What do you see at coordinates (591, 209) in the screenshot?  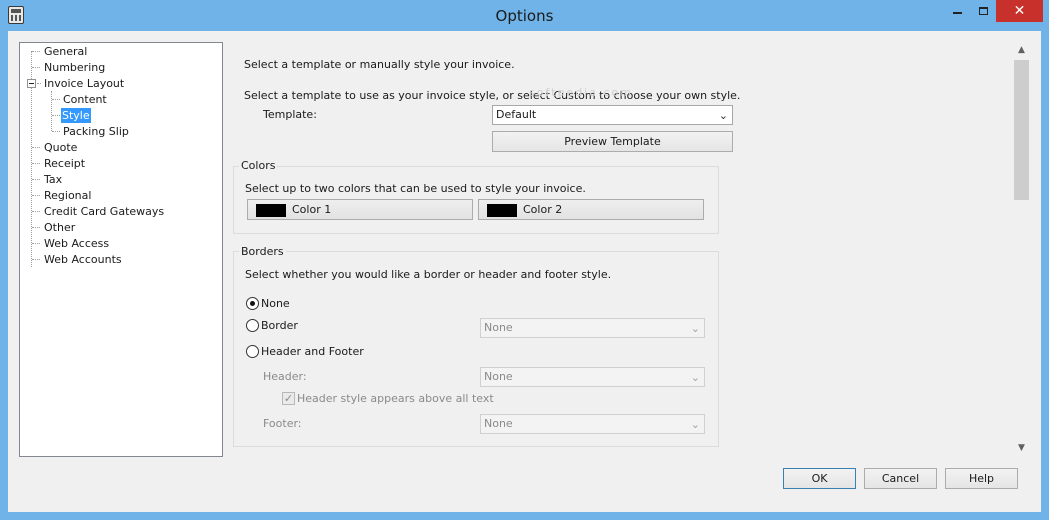 I see `color2-button: Color 2` at bounding box center [591, 209].